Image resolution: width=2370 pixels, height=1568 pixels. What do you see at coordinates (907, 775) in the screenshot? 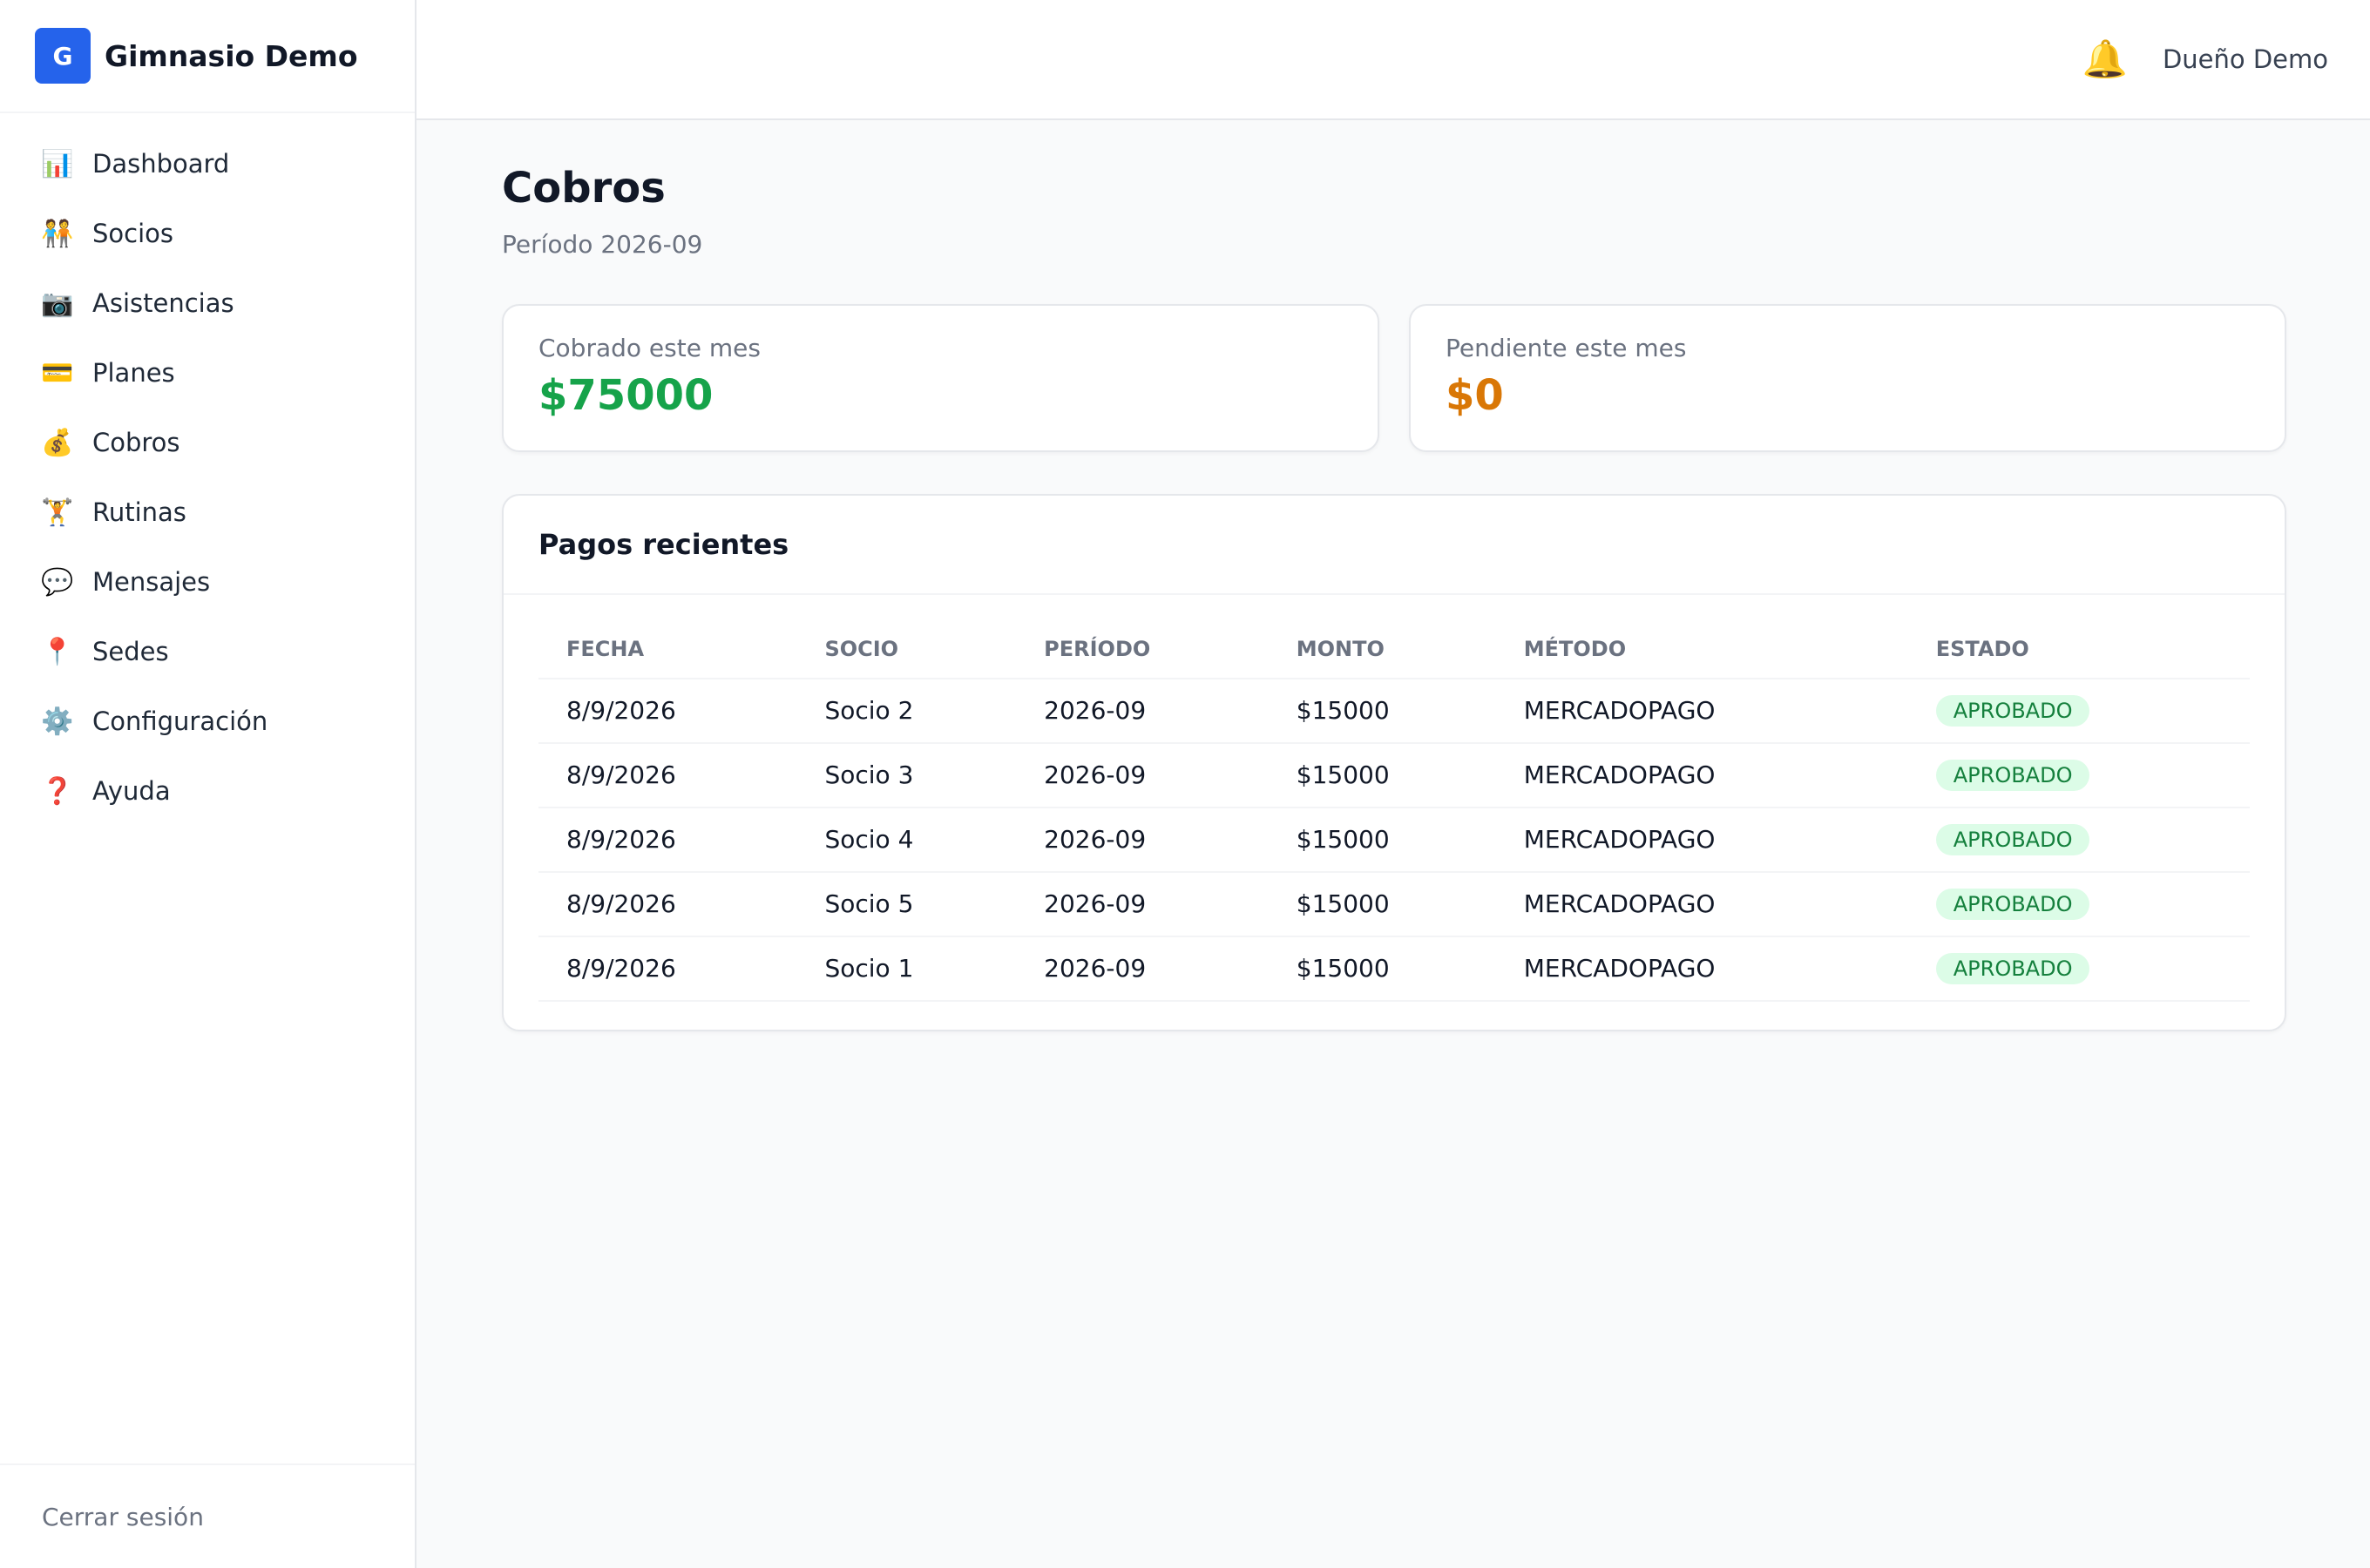
I see `table-cell: Socio 3` at bounding box center [907, 775].